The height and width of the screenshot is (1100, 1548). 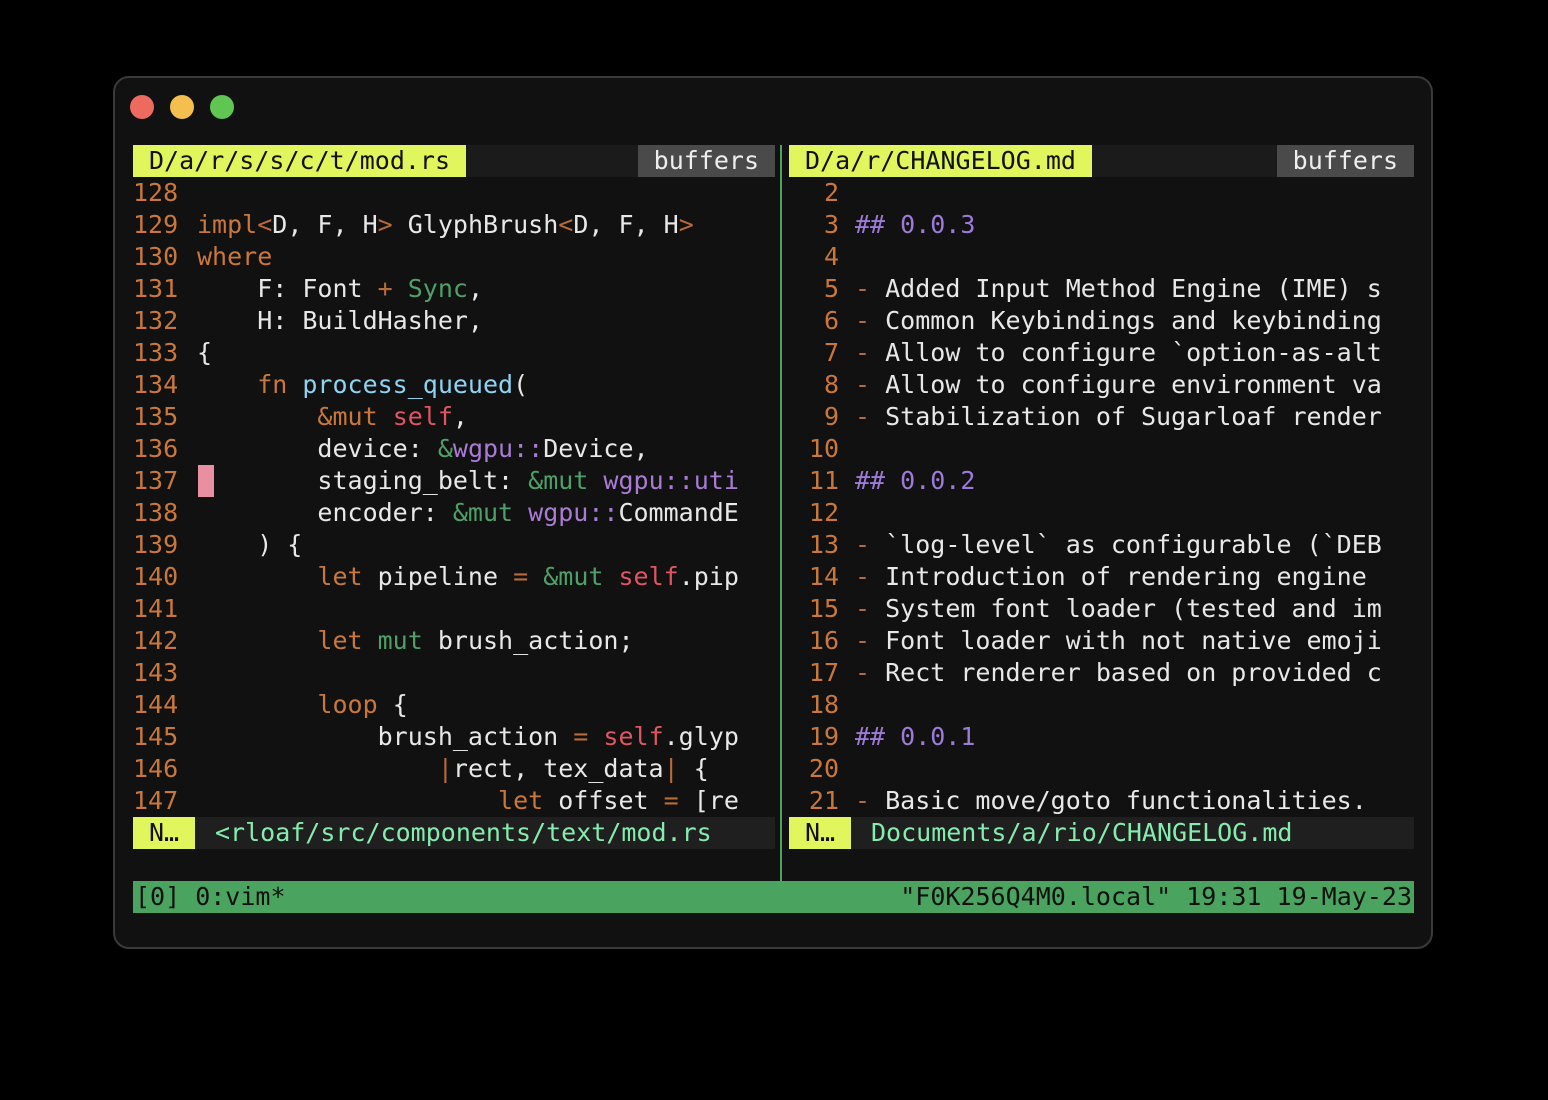 I want to click on left-tabline: D/a/r/s/s/c/t/mod.rs buffers, so click(x=454, y=161).